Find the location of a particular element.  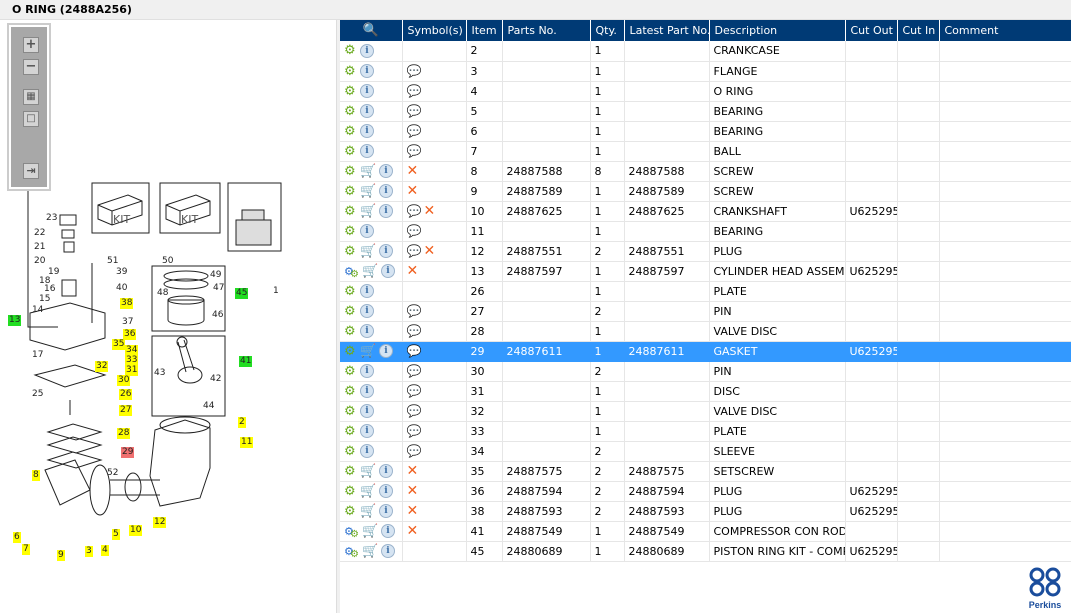

callout-20: 20 is located at coordinates (39, 261).